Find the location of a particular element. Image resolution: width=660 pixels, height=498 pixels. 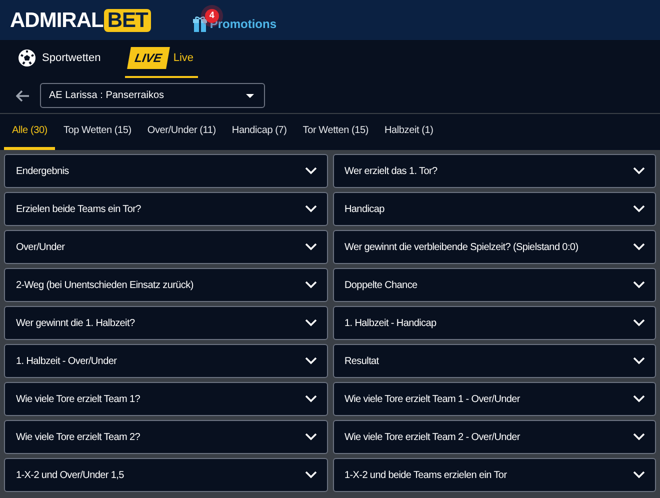

market-accordion: 2-Weg (bei Unentschieden Einsatz zurück) is located at coordinates (166, 285).